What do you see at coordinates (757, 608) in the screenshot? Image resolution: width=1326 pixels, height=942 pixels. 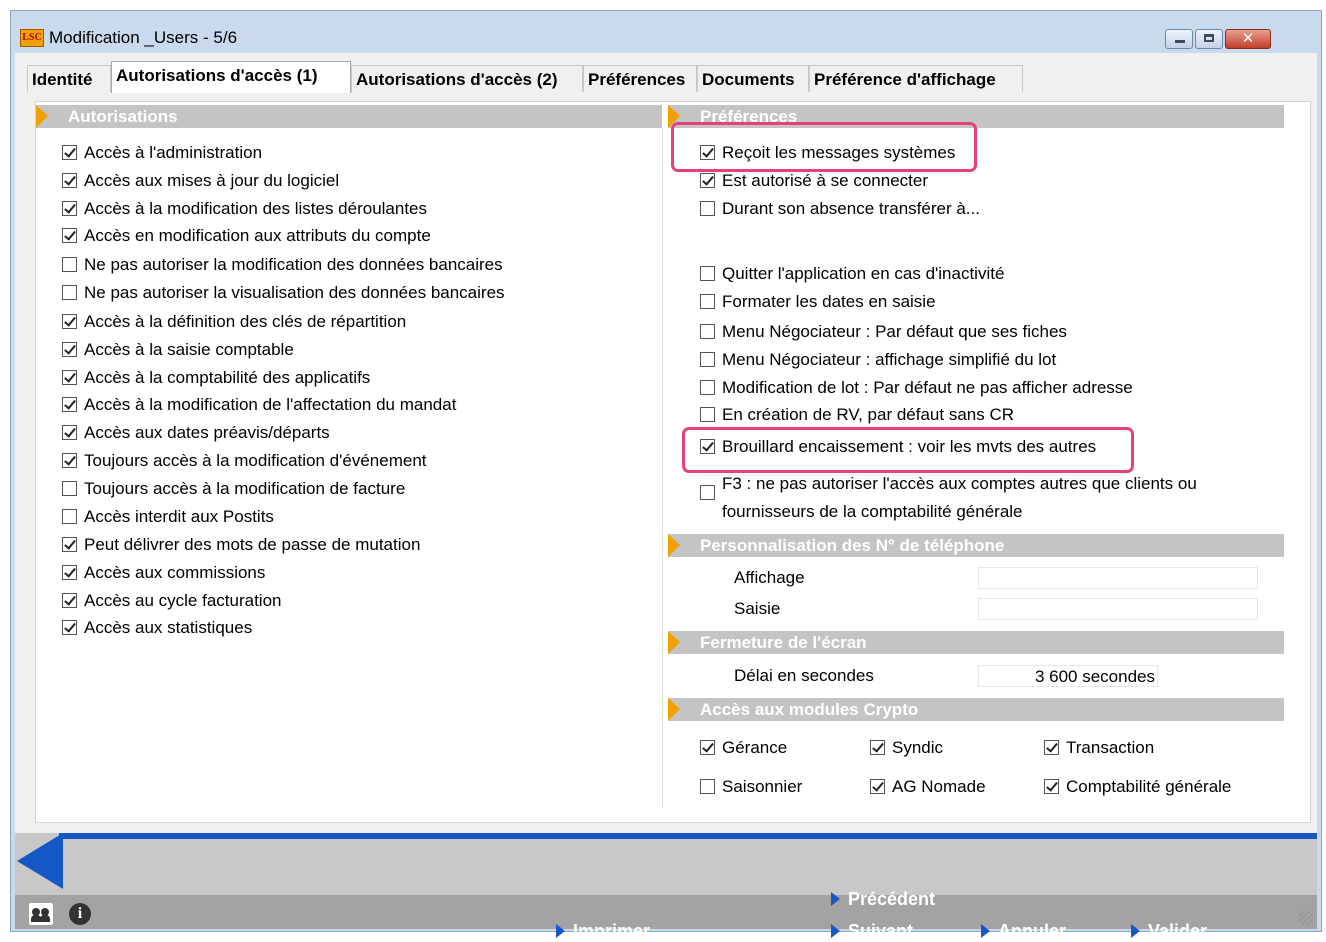 I see `saisie-label: Saisie` at bounding box center [757, 608].